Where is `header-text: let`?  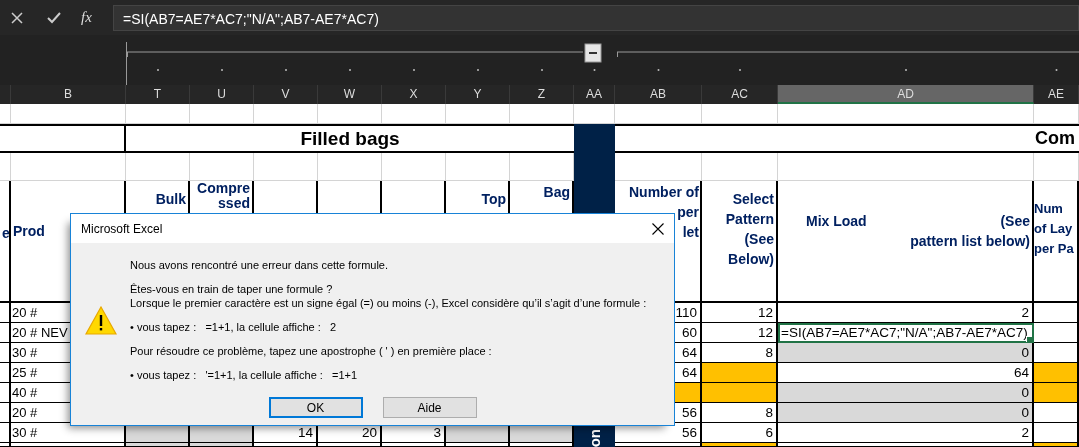 header-text: let is located at coordinates (690, 232).